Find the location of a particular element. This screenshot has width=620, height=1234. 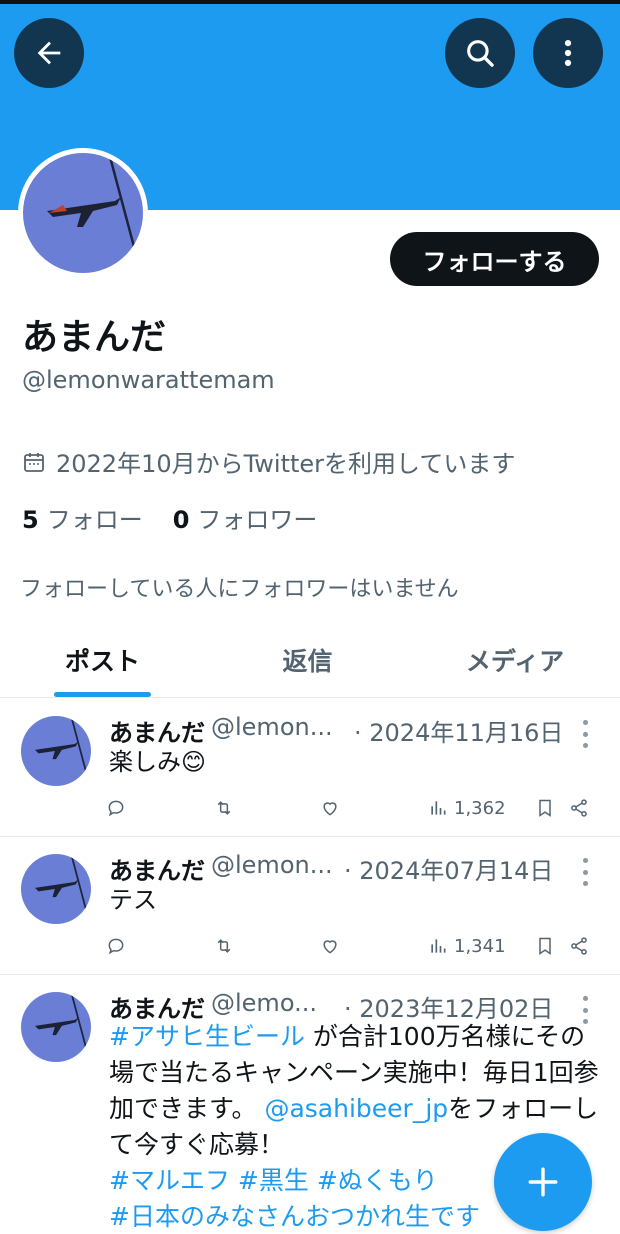

followers-link: 0 フォロワー is located at coordinates (245, 517).